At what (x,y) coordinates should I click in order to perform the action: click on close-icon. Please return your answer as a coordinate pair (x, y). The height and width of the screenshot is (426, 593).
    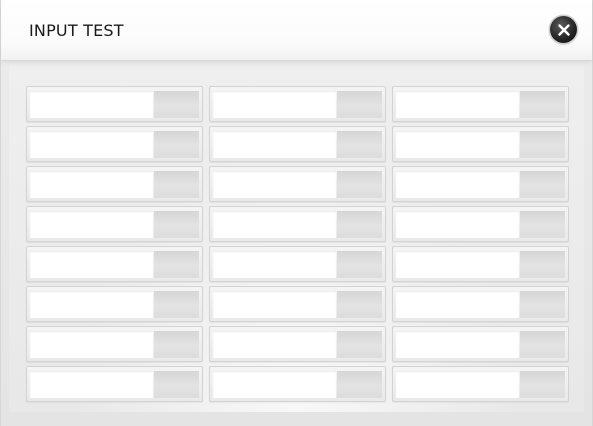
    Looking at the image, I should click on (563, 29).